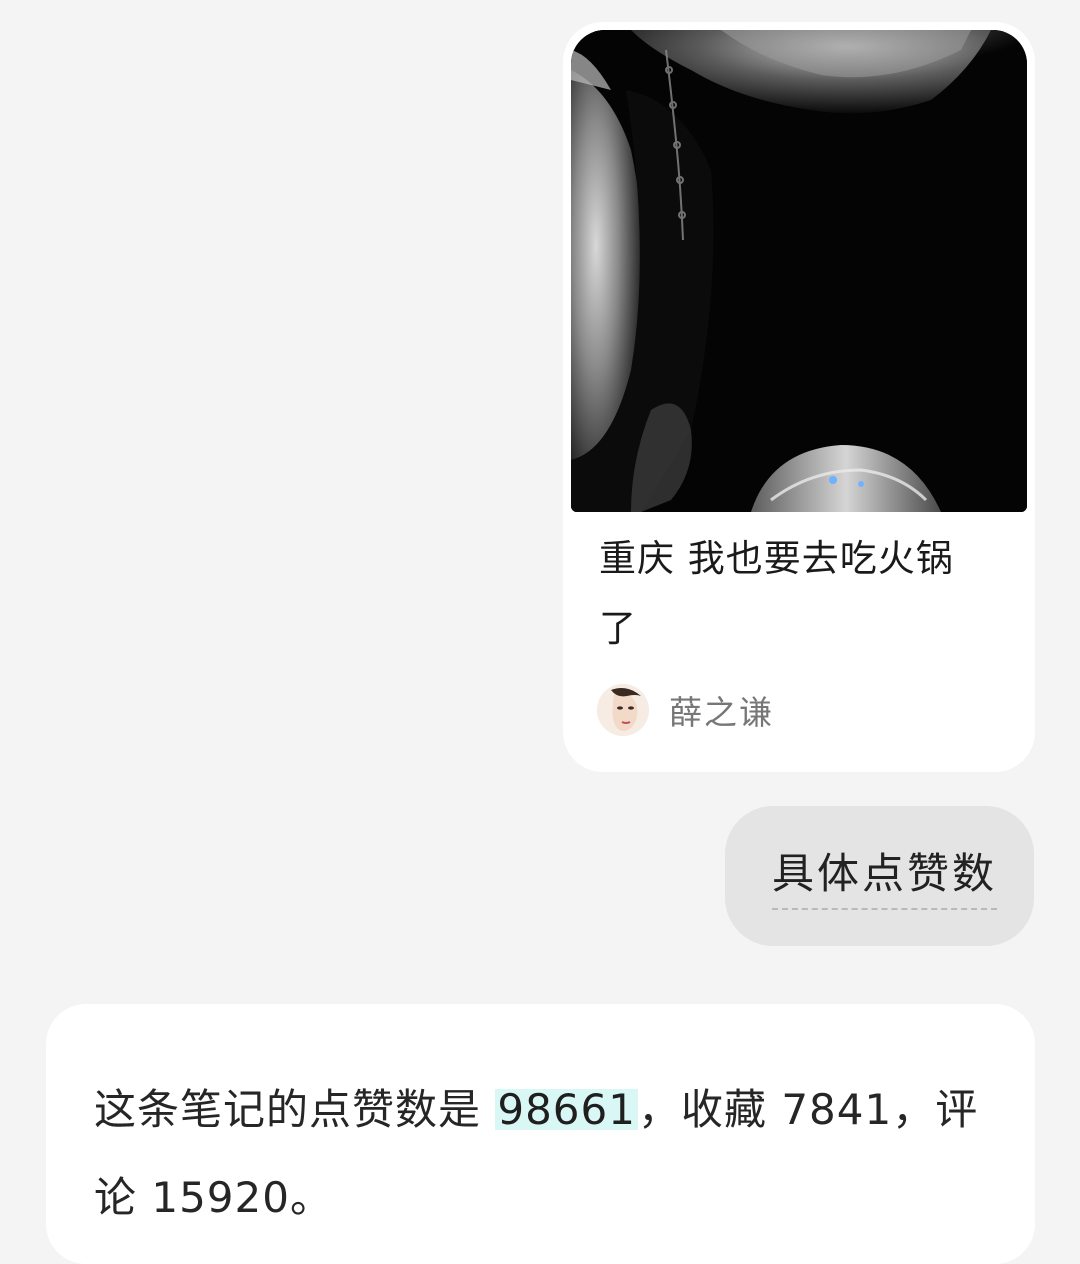 Image resolution: width=1080 pixels, height=1264 pixels. Describe the element at coordinates (544, 1154) in the screenshot. I see `assistant-answer-text: 这条笔记的点赞数是 98661，收藏 7841，评 论 15920。` at that location.